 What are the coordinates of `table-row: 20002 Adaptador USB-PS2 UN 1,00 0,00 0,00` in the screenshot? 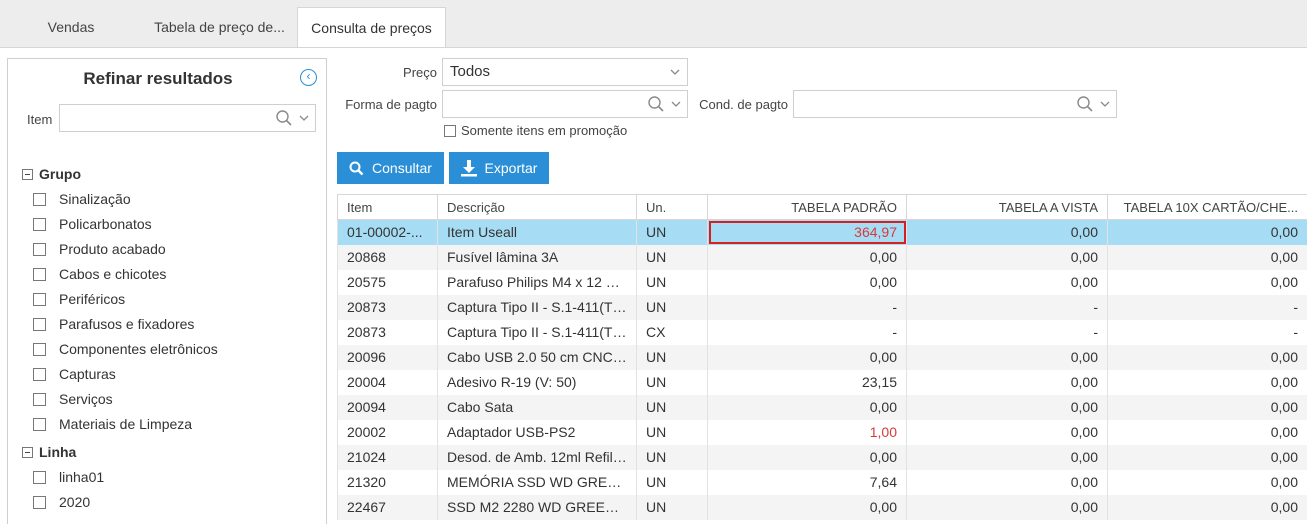 It's located at (822, 432).